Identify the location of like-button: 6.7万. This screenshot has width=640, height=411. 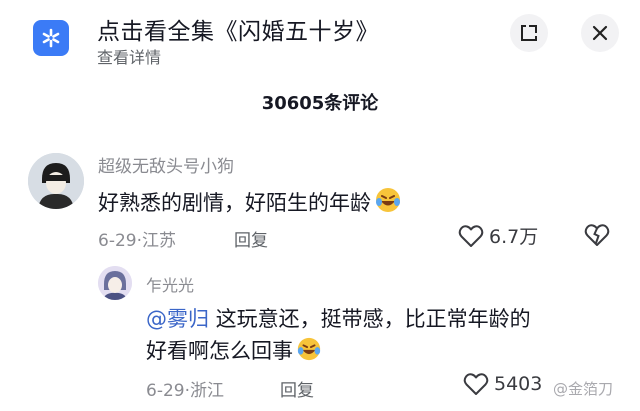
(498, 235).